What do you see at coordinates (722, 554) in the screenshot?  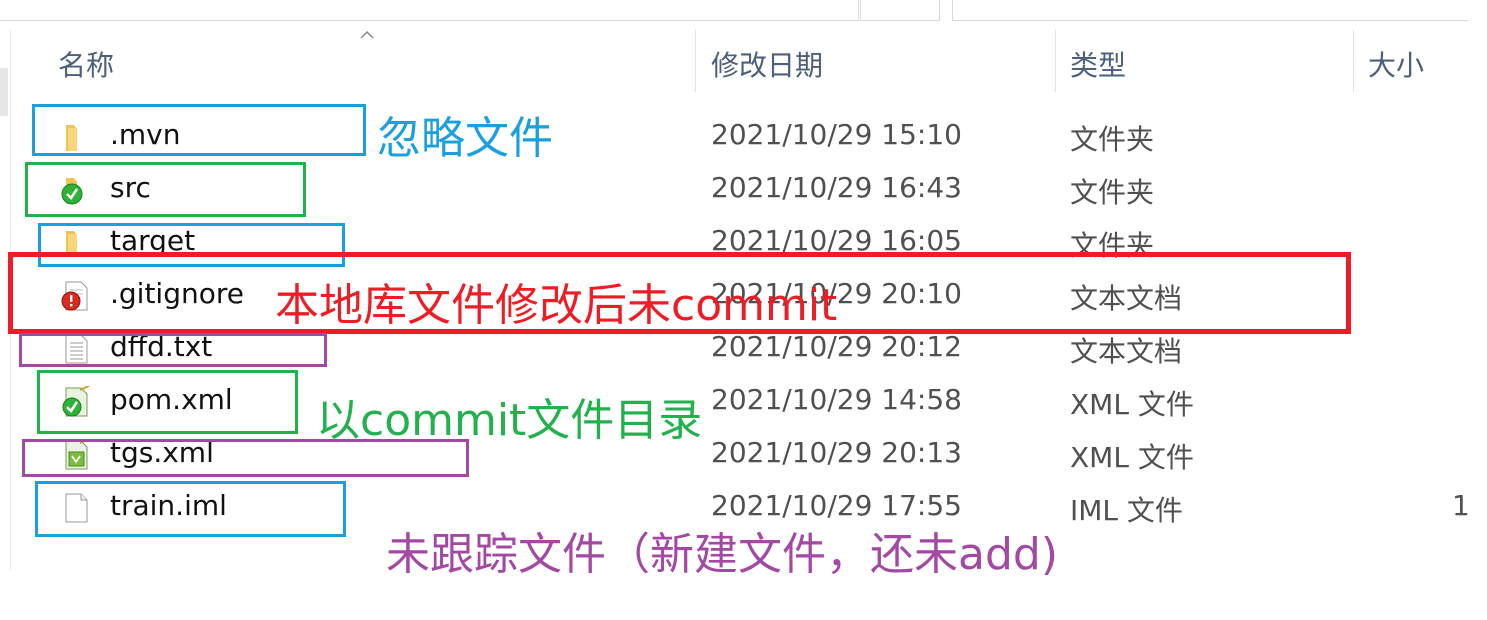 I see `untracked-note: 未跟踪文件（新建文件，还未add)` at bounding box center [722, 554].